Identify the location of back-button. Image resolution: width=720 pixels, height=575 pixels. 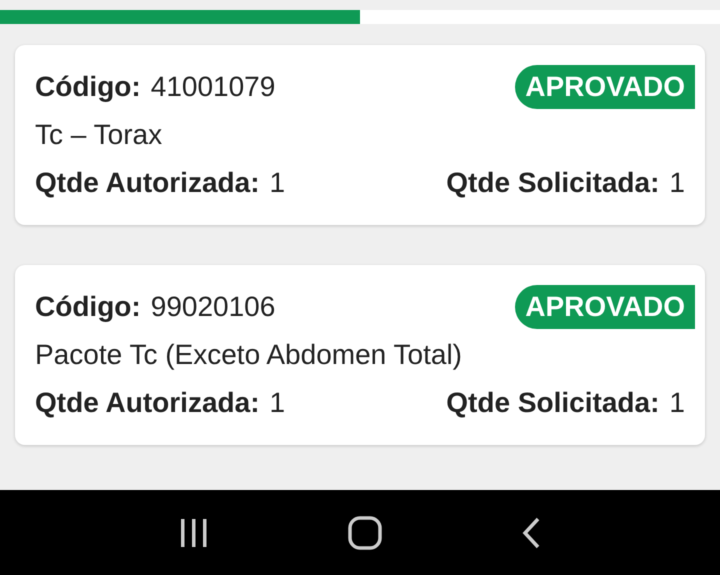
(530, 532).